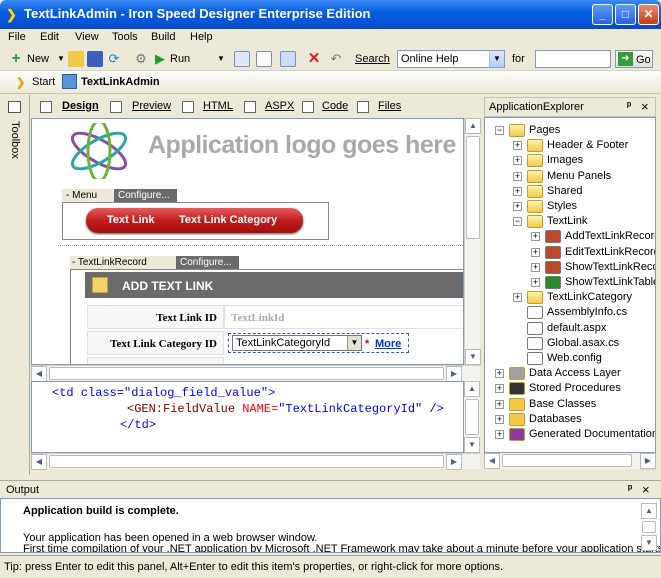 The height and width of the screenshot is (578, 661). What do you see at coordinates (38, 59) in the screenshot?
I see `new-button: New` at bounding box center [38, 59].